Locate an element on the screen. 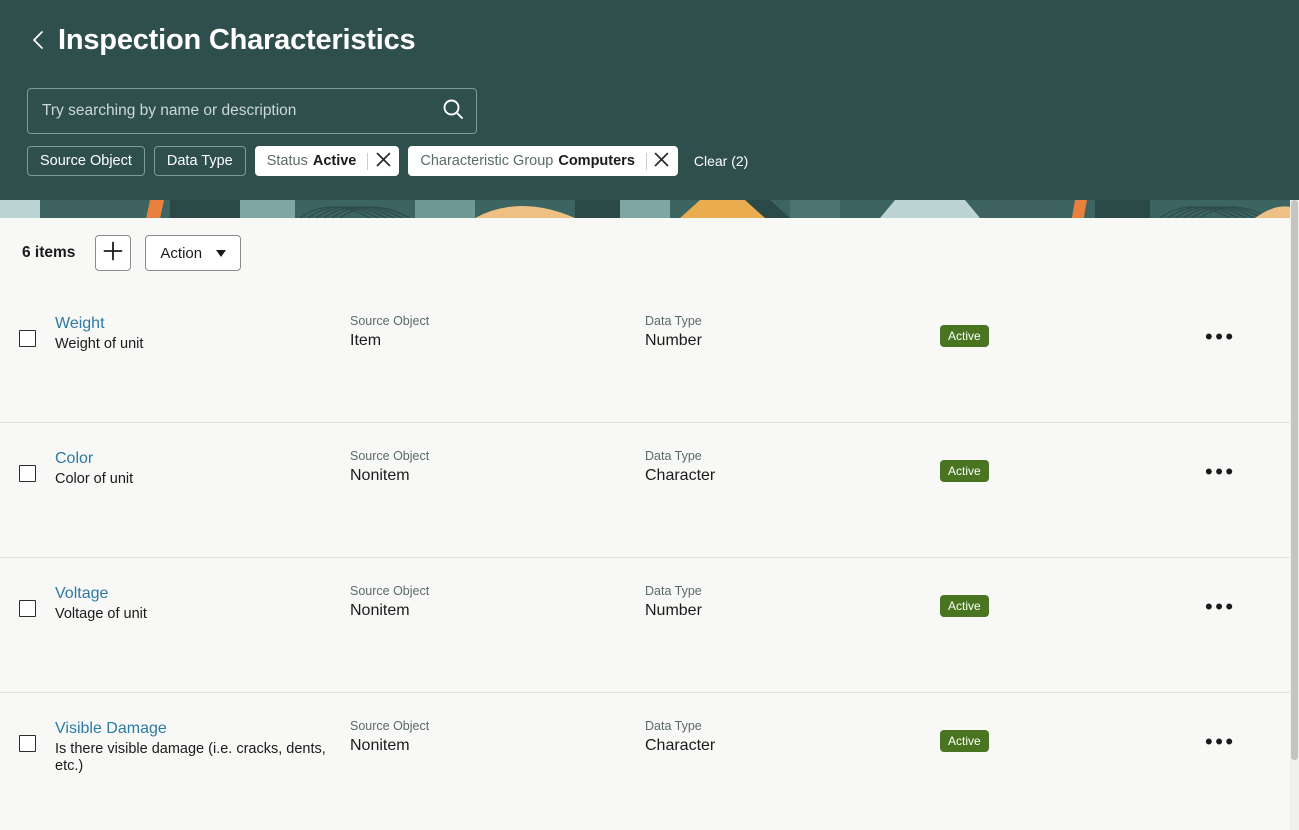  banner-artwork is located at coordinates (649, 209).